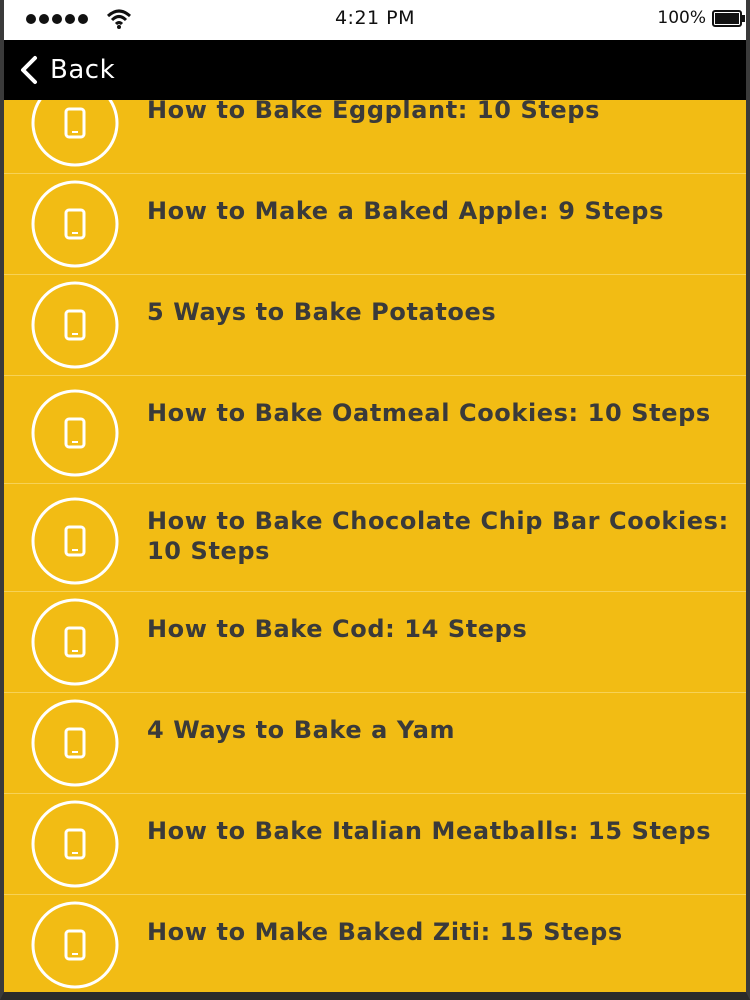 The image size is (750, 1000). Describe the element at coordinates (322, 312) in the screenshot. I see `list-item-label: 5 Ways to Bake Potatoes` at that location.